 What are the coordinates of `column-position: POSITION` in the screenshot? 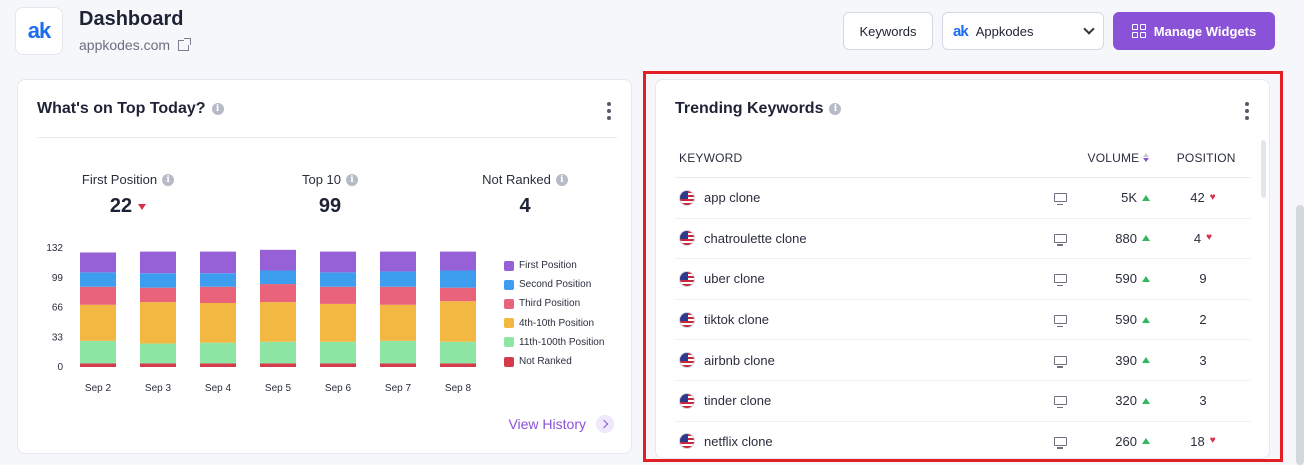 It's located at (1206, 158).